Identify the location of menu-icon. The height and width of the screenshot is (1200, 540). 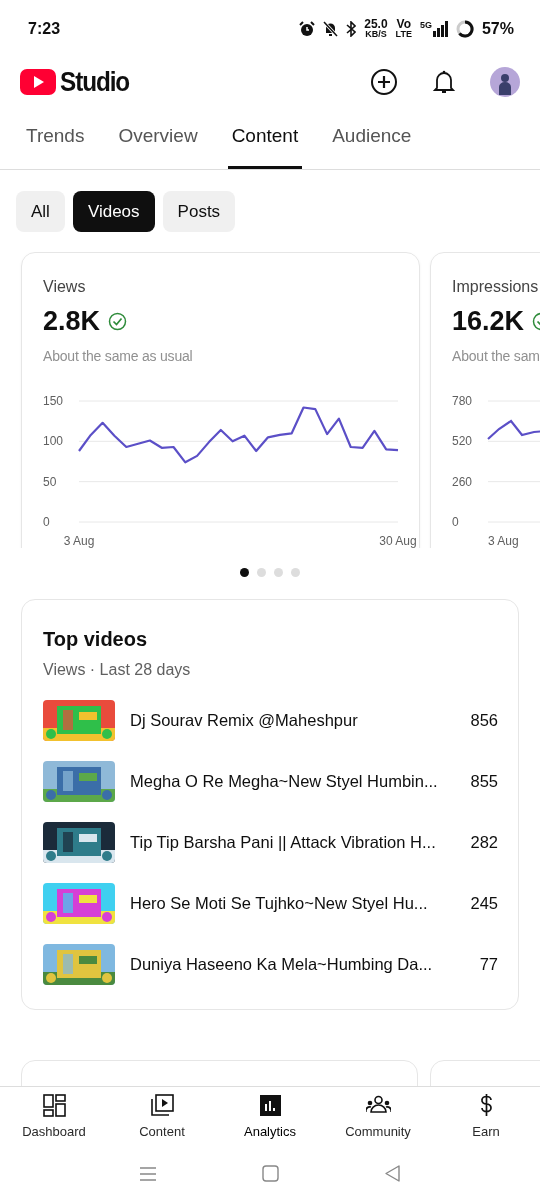
(148, 1173).